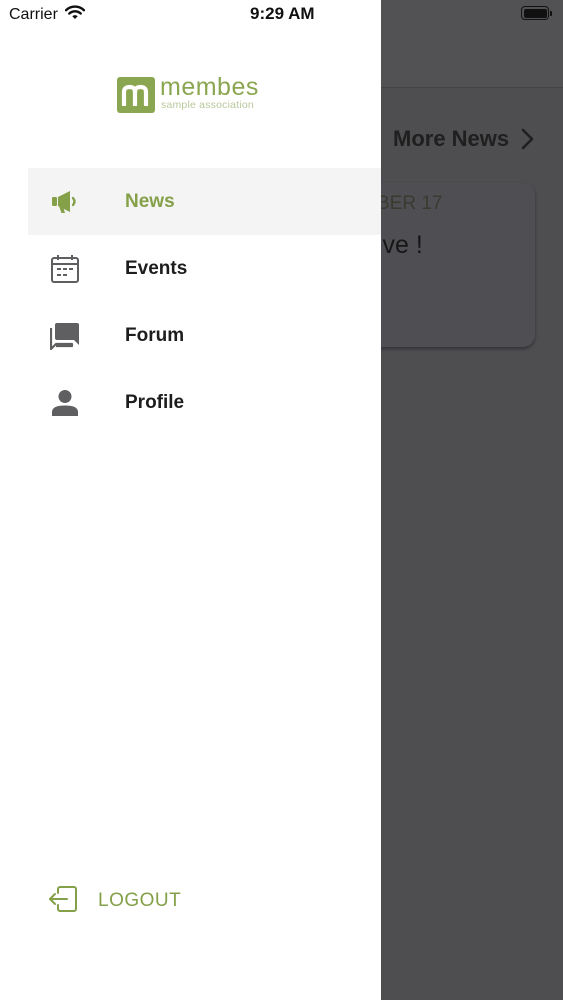  Describe the element at coordinates (65, 202) in the screenshot. I see `megaphone-icon` at that location.